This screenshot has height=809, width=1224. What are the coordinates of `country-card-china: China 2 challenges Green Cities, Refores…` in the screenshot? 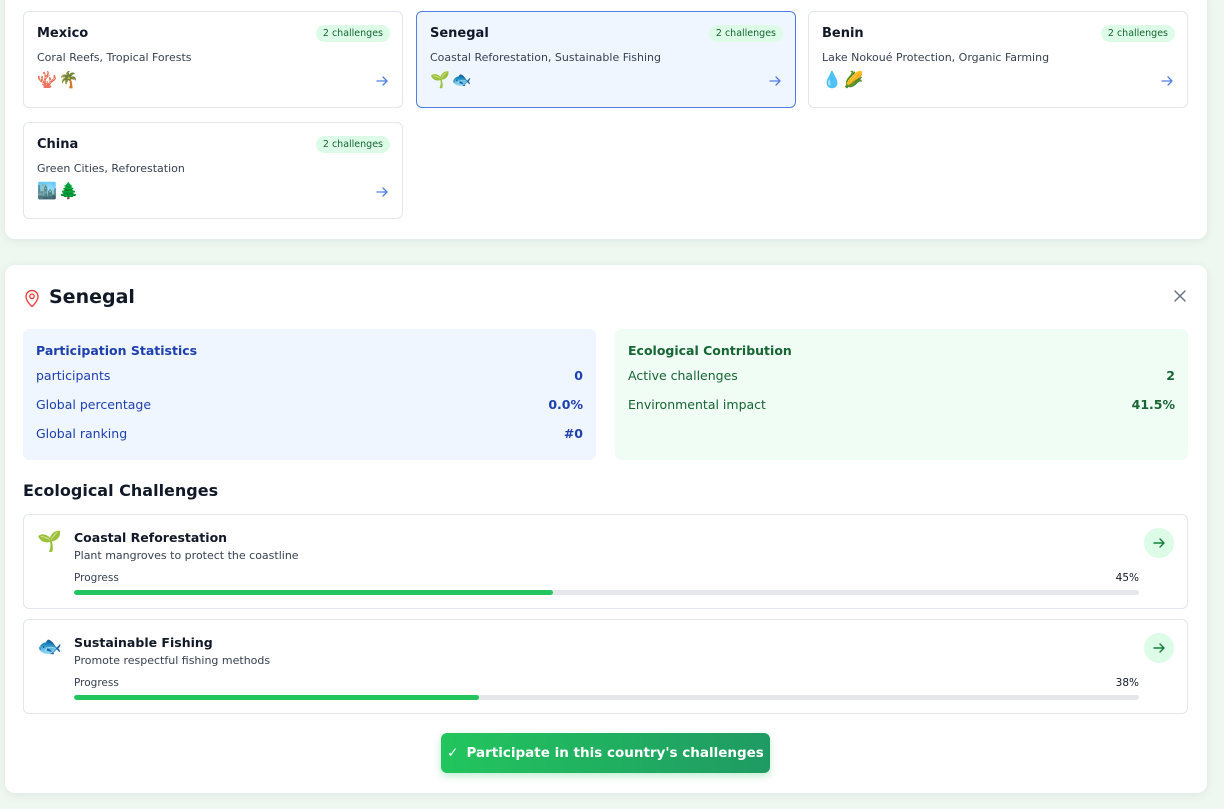 It's located at (213, 170).